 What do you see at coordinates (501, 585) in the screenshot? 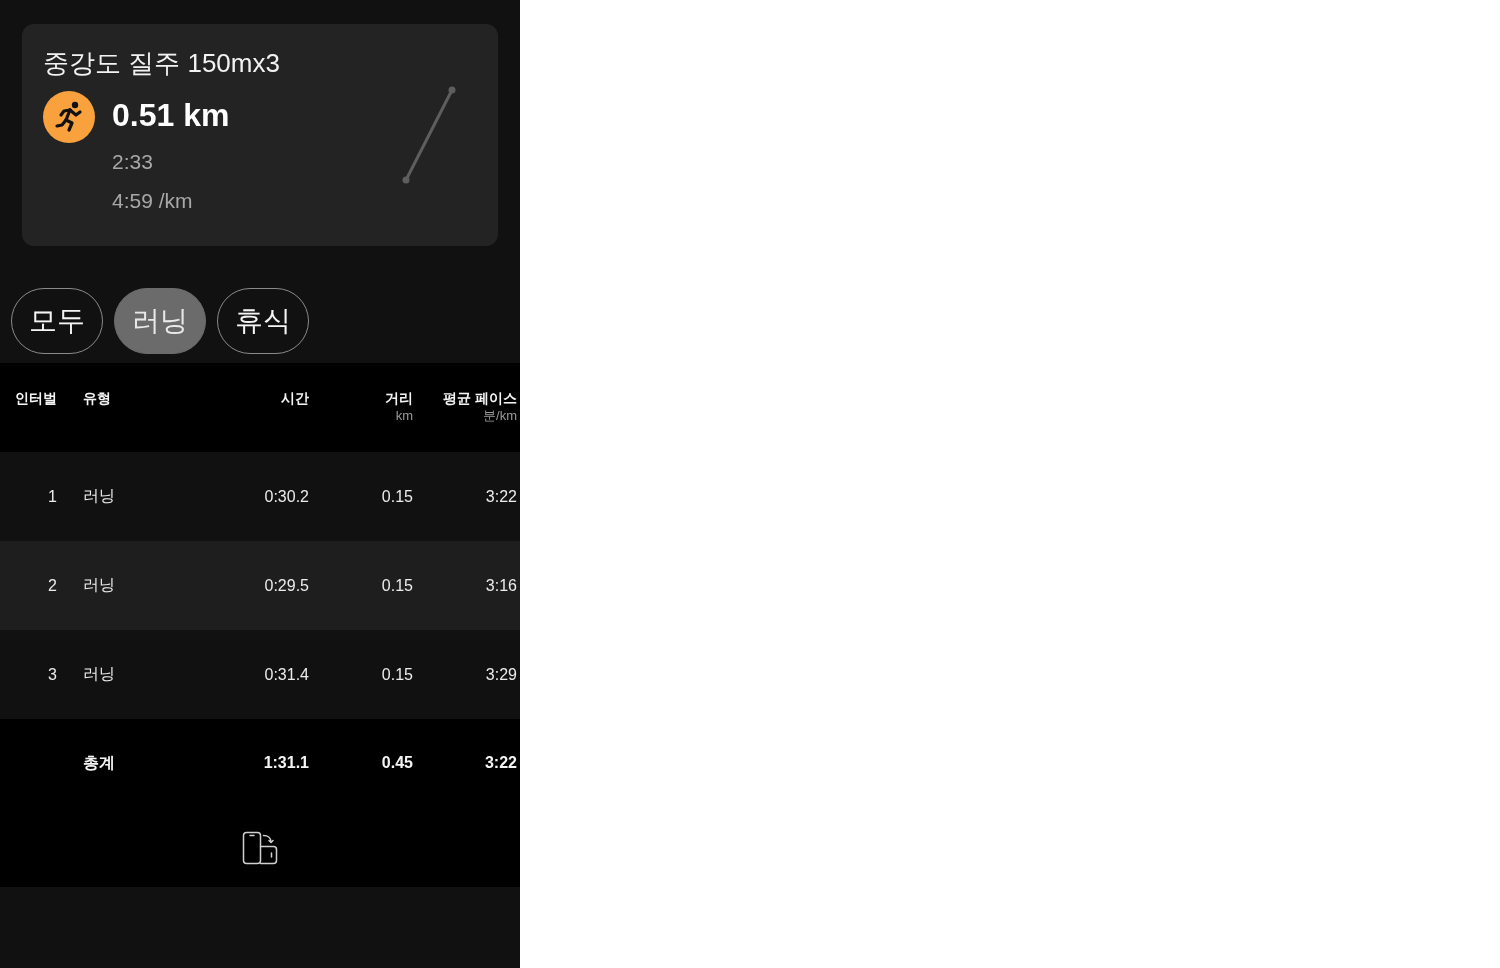
I see `pace-cell: 3:16` at bounding box center [501, 585].